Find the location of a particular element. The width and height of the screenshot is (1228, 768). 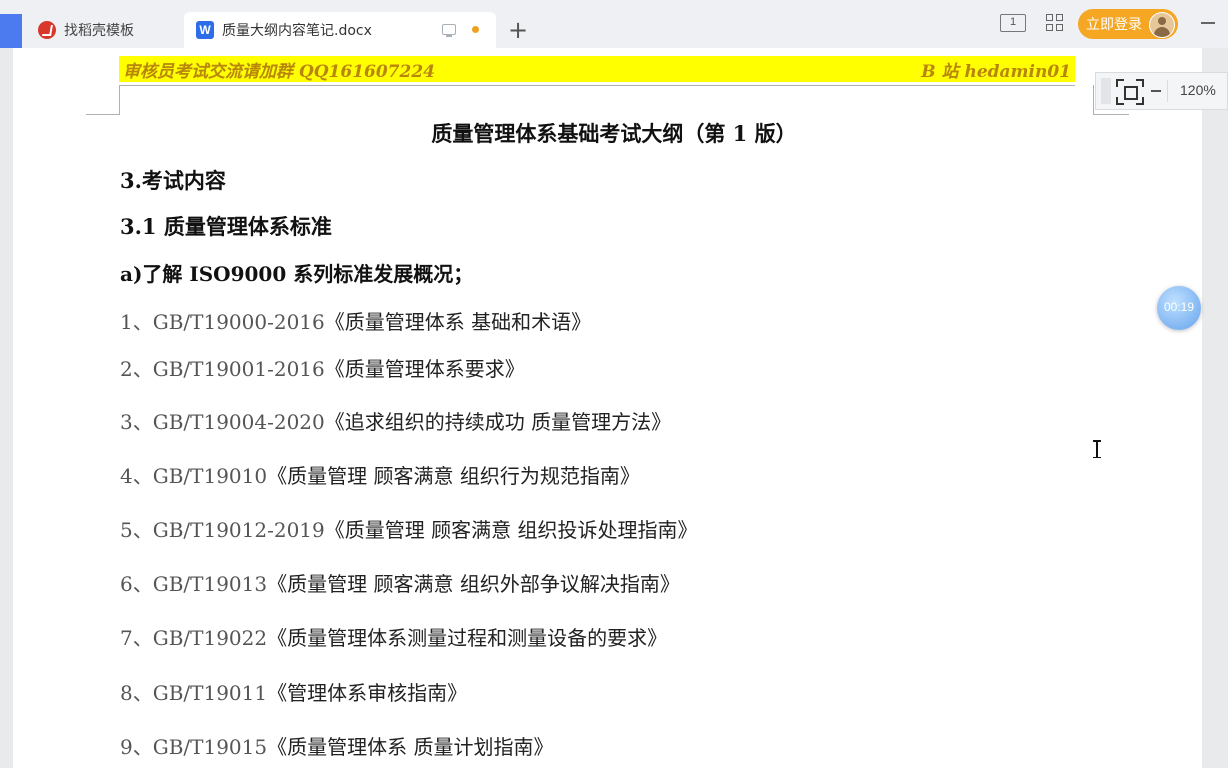

banner-right-text: B 站 hedamin01 is located at coordinates (996, 71).